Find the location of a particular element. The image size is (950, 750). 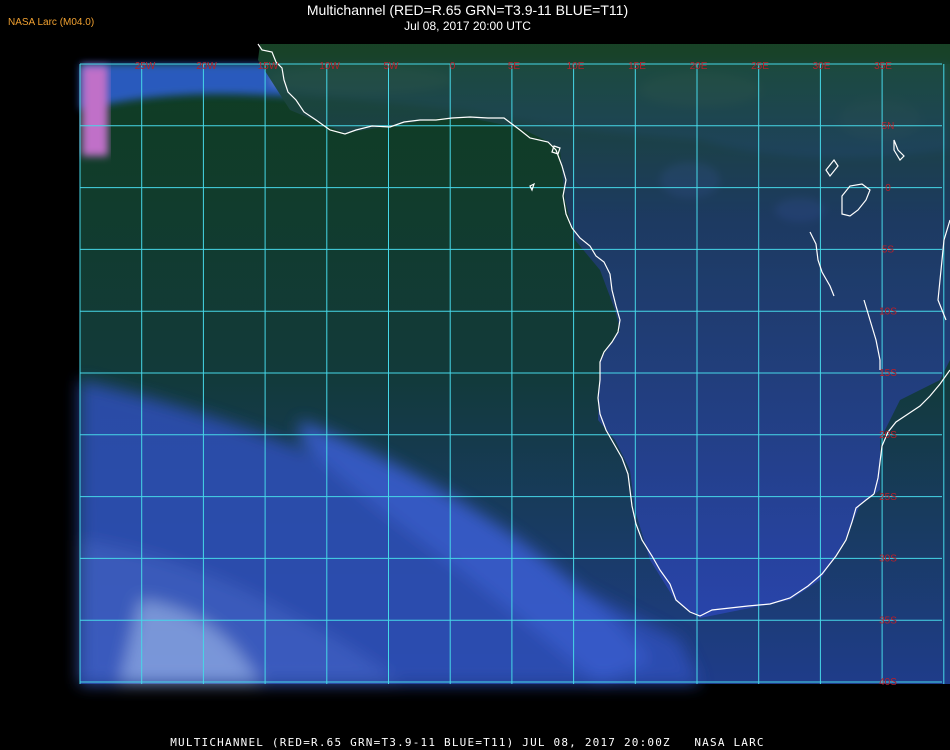

longitude-label: 20W is located at coordinates (206, 66).